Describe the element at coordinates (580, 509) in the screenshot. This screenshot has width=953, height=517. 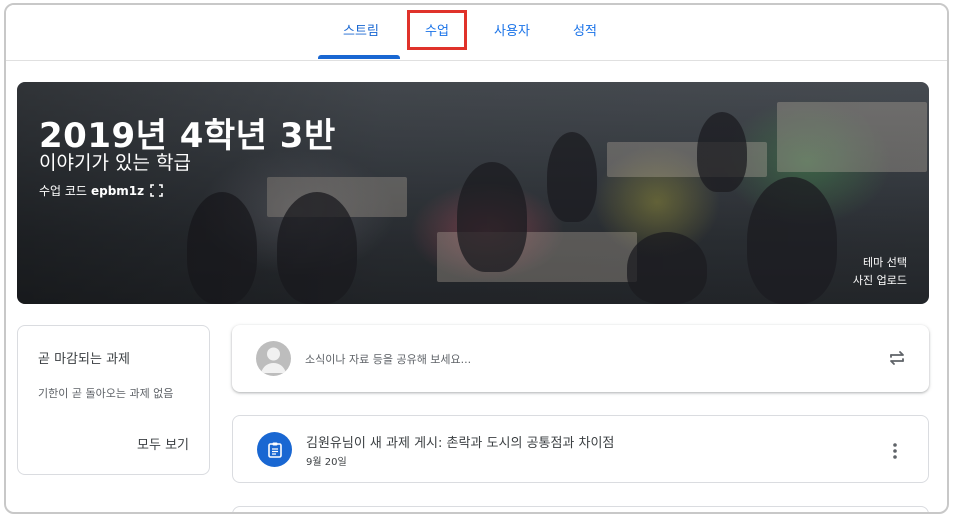
I see `post-card-partial` at that location.